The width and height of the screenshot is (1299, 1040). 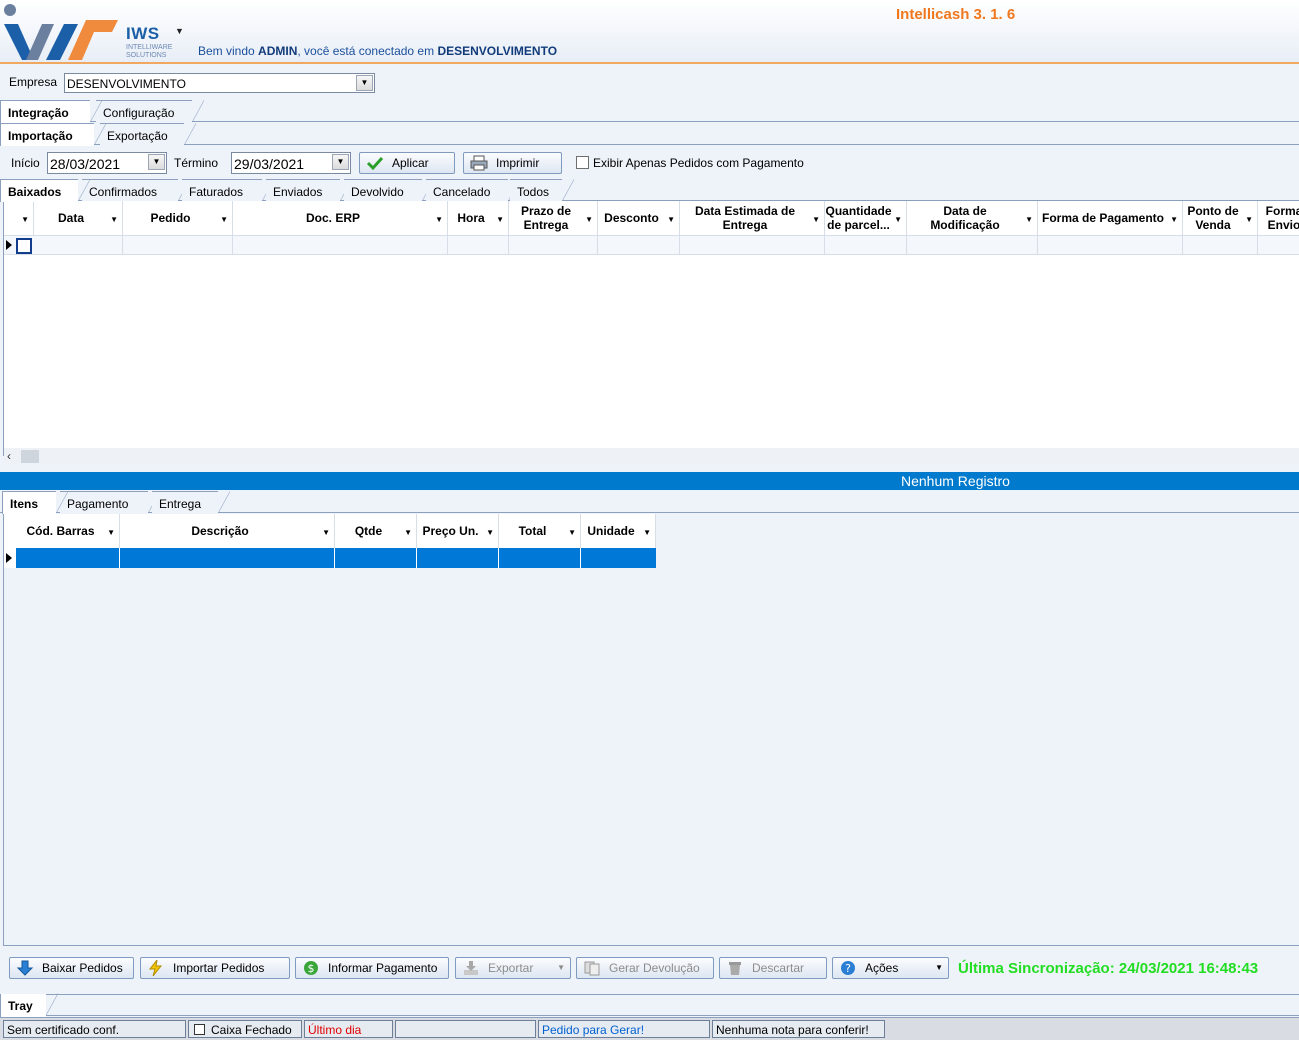 I want to click on tab-tray: Tray, so click(x=29, y=1005).